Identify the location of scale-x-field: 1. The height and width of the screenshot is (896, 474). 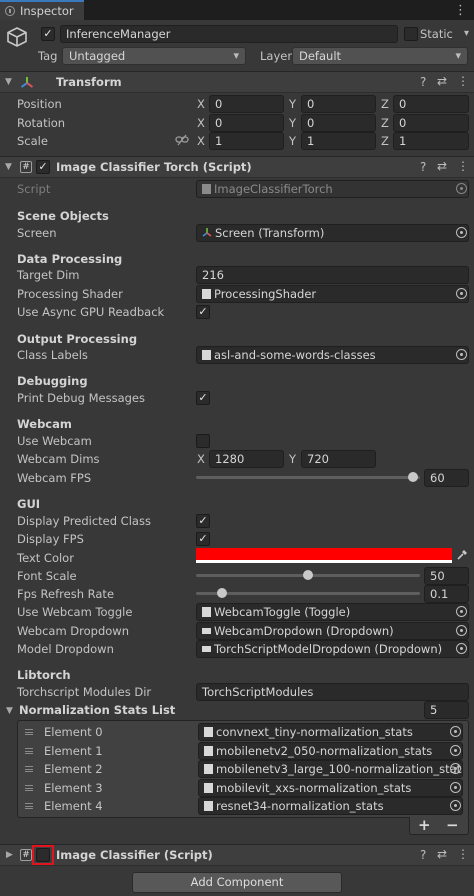
(246, 141).